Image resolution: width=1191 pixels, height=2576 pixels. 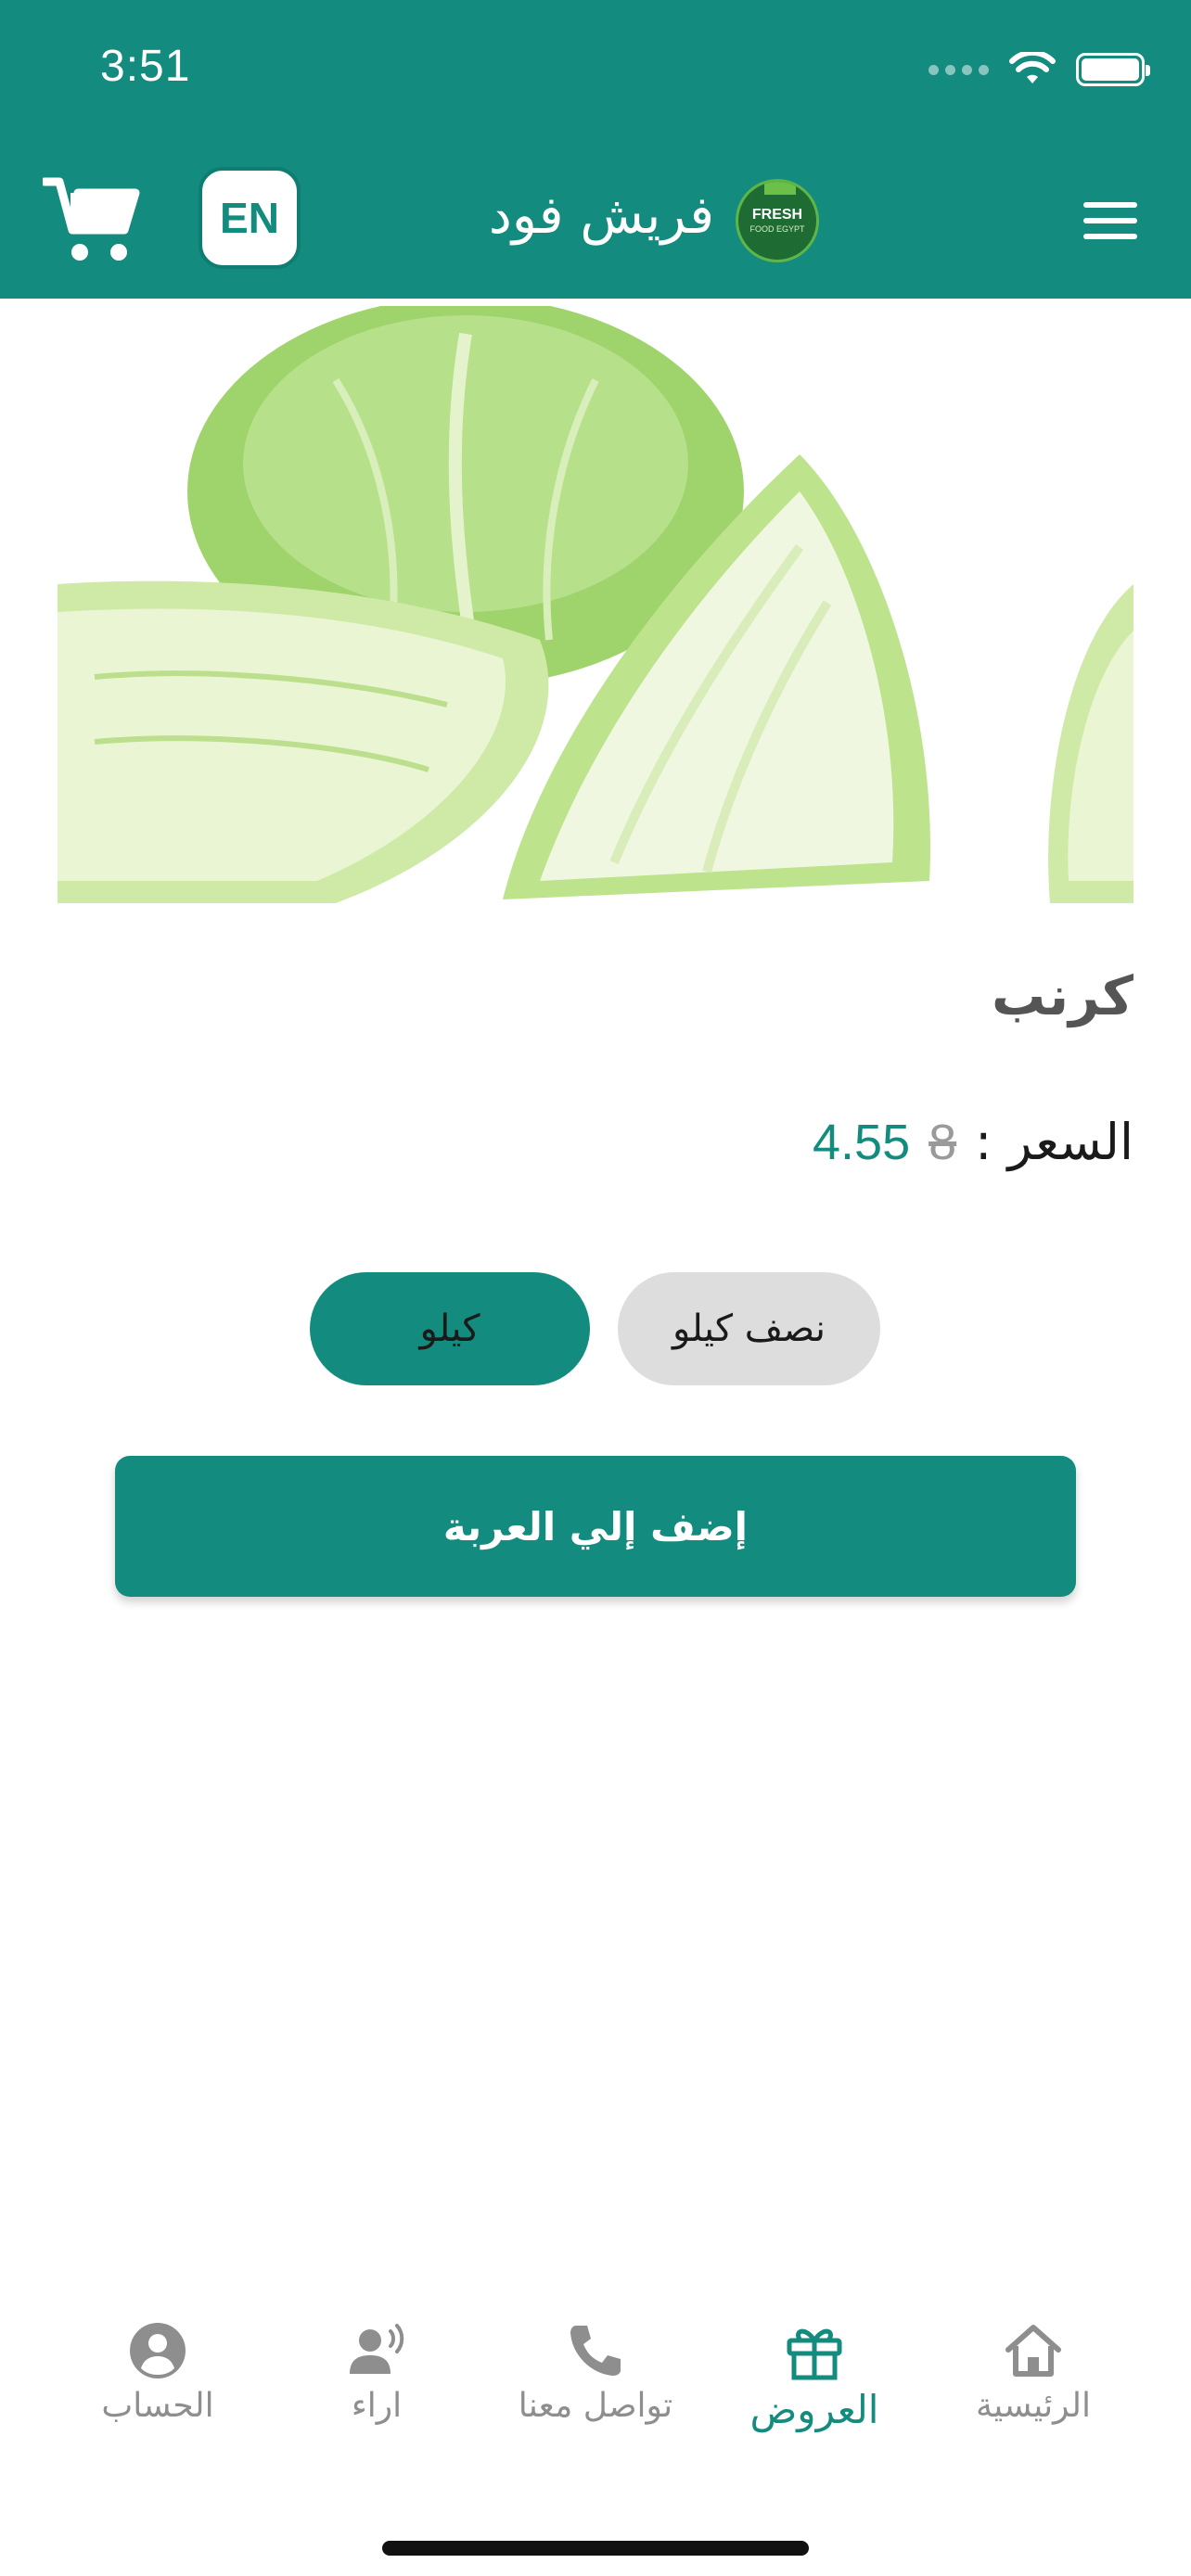 What do you see at coordinates (862, 1143) in the screenshot?
I see `new-price: 4.55` at bounding box center [862, 1143].